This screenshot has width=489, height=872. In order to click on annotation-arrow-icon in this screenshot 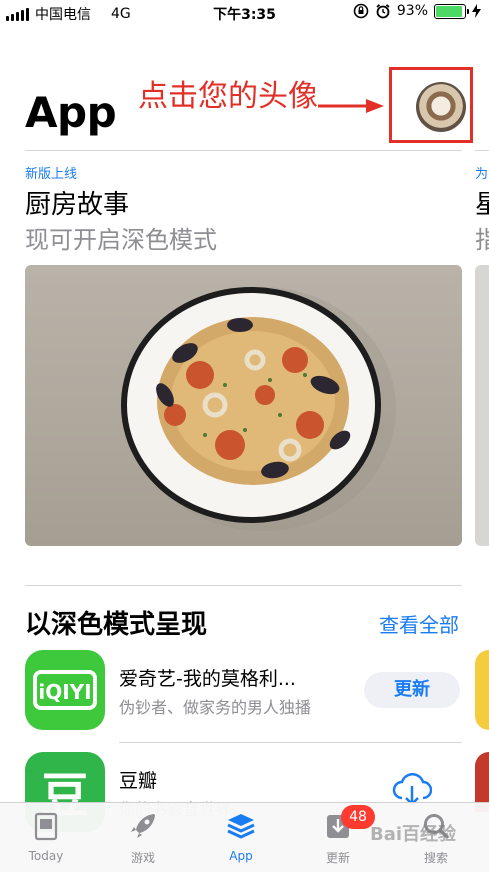, I will do `click(351, 106)`.